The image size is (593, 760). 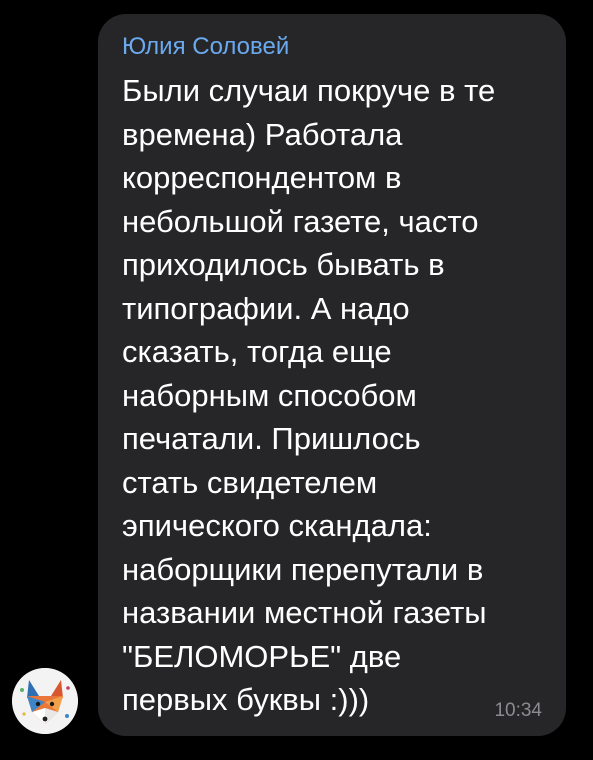 What do you see at coordinates (262, 177) in the screenshot?
I see `message-line: корреспондентом в` at bounding box center [262, 177].